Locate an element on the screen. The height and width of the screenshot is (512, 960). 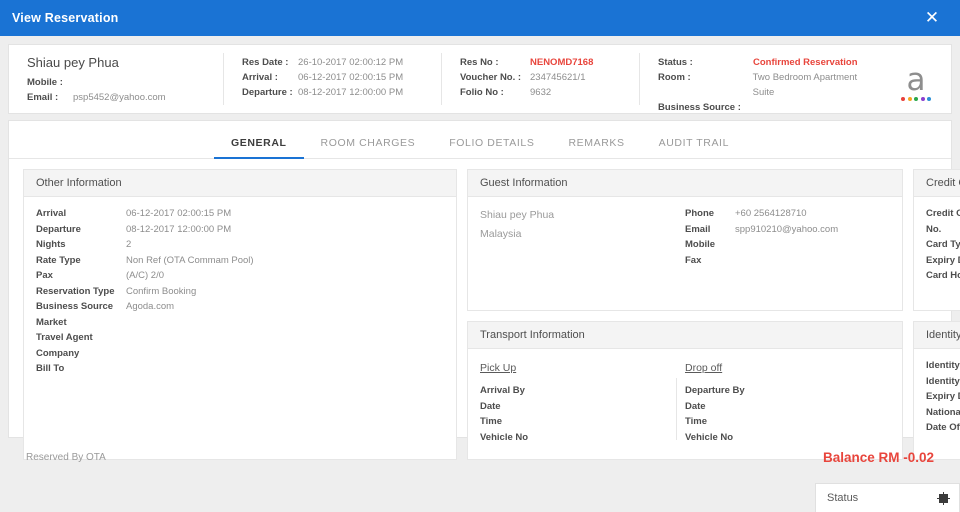
guest-identity-block: Shiau pey Phua Malaysia is located at coordinates (582, 253).